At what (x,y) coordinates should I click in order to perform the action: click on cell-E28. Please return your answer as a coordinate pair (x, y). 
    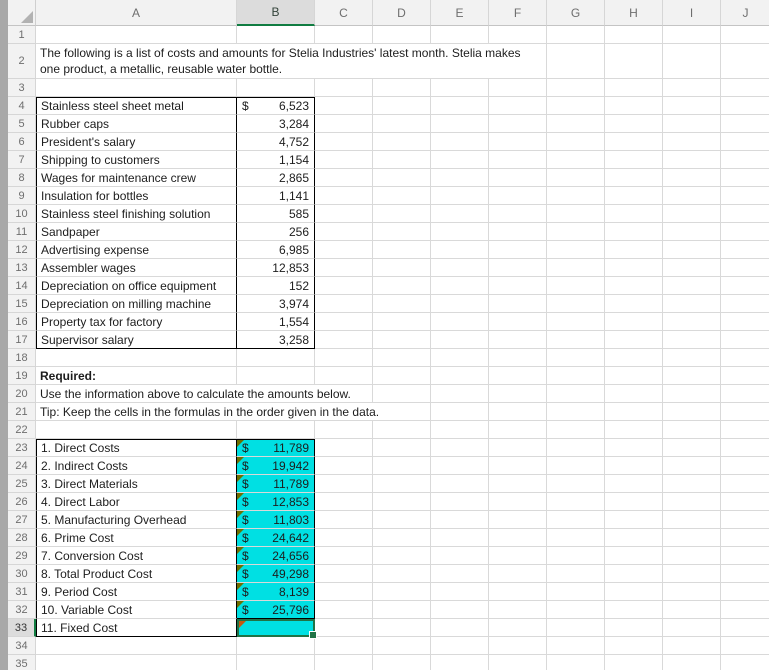
    Looking at the image, I should click on (460, 538).